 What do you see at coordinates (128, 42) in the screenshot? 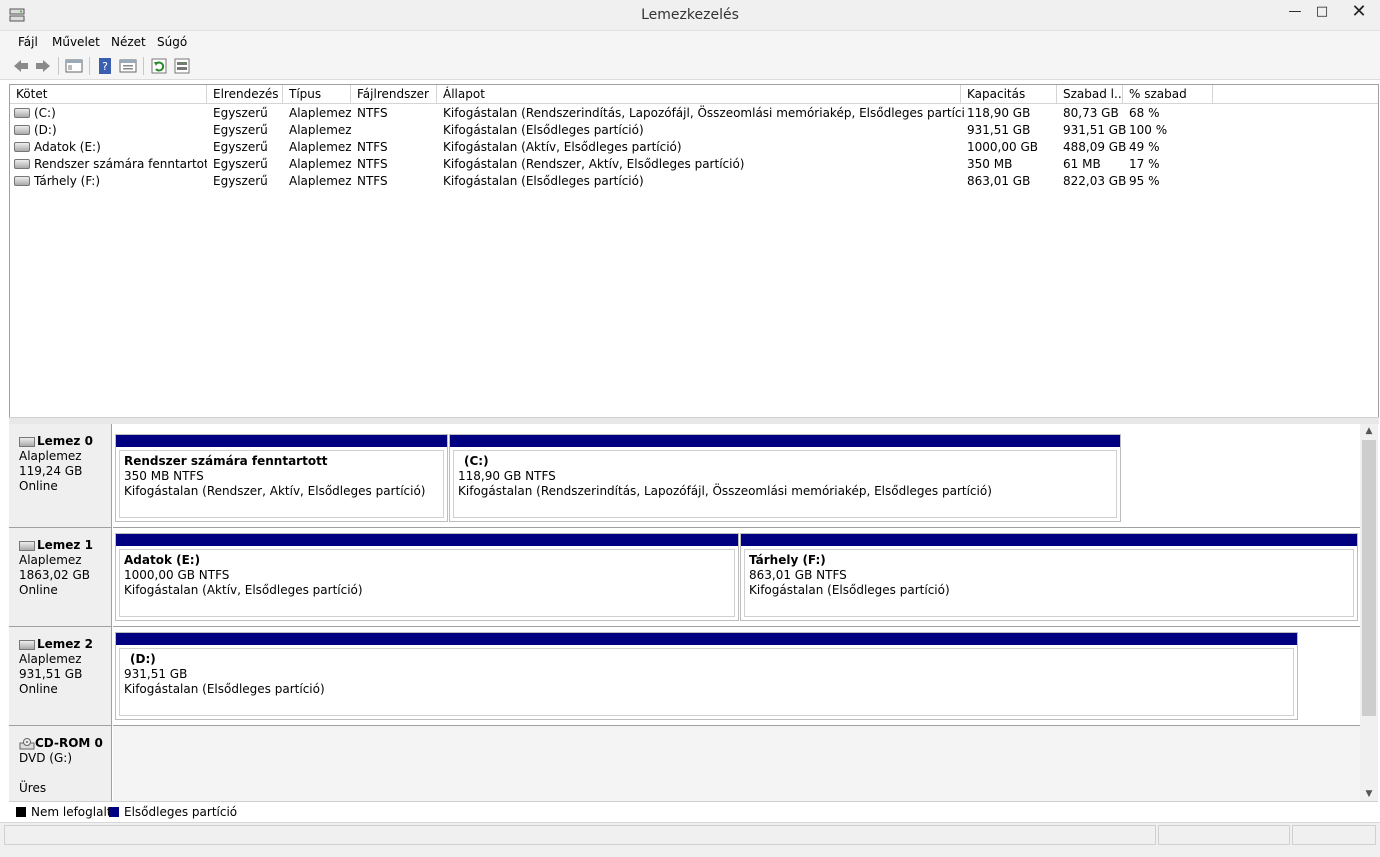
I see `menu-view: Nézet` at bounding box center [128, 42].